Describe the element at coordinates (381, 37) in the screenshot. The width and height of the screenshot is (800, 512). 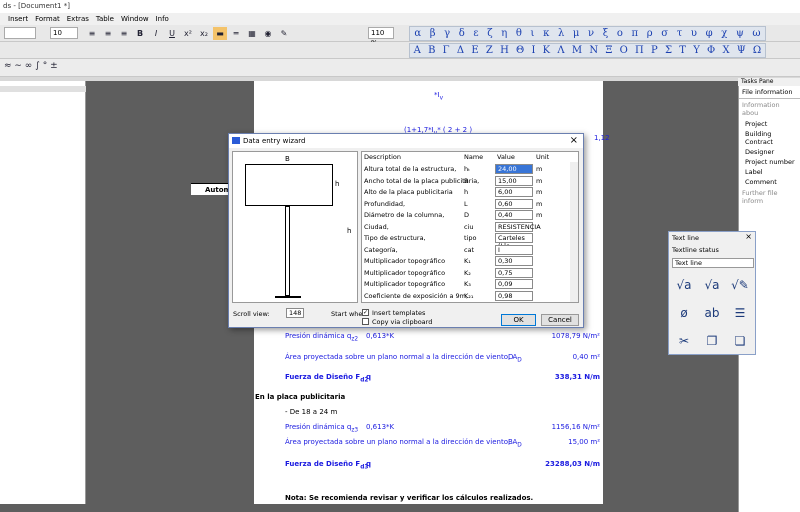
I see `zoom-box: 110 %` at that location.